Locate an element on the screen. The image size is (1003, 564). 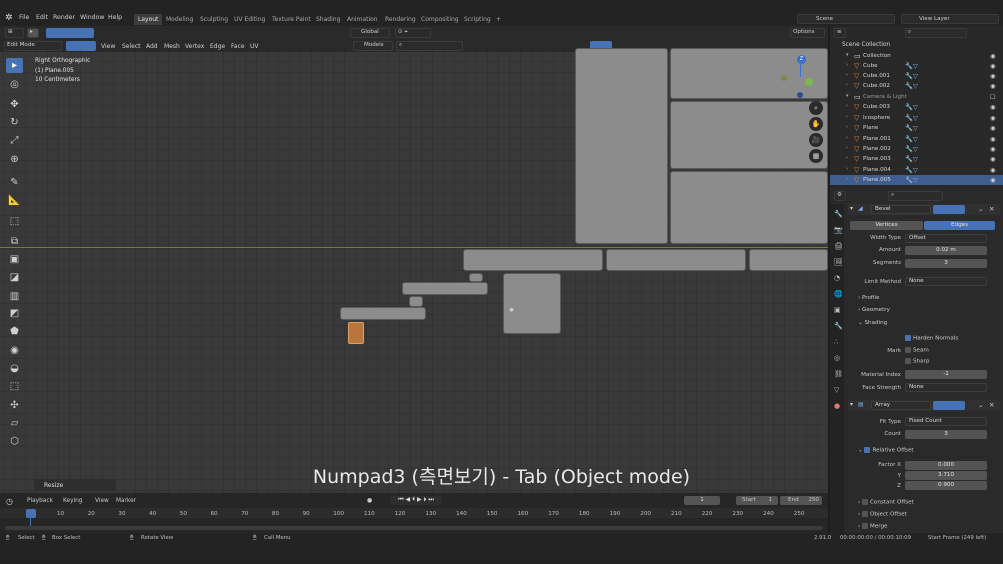
gizmo-neg-y is located at coordinates (784, 78).